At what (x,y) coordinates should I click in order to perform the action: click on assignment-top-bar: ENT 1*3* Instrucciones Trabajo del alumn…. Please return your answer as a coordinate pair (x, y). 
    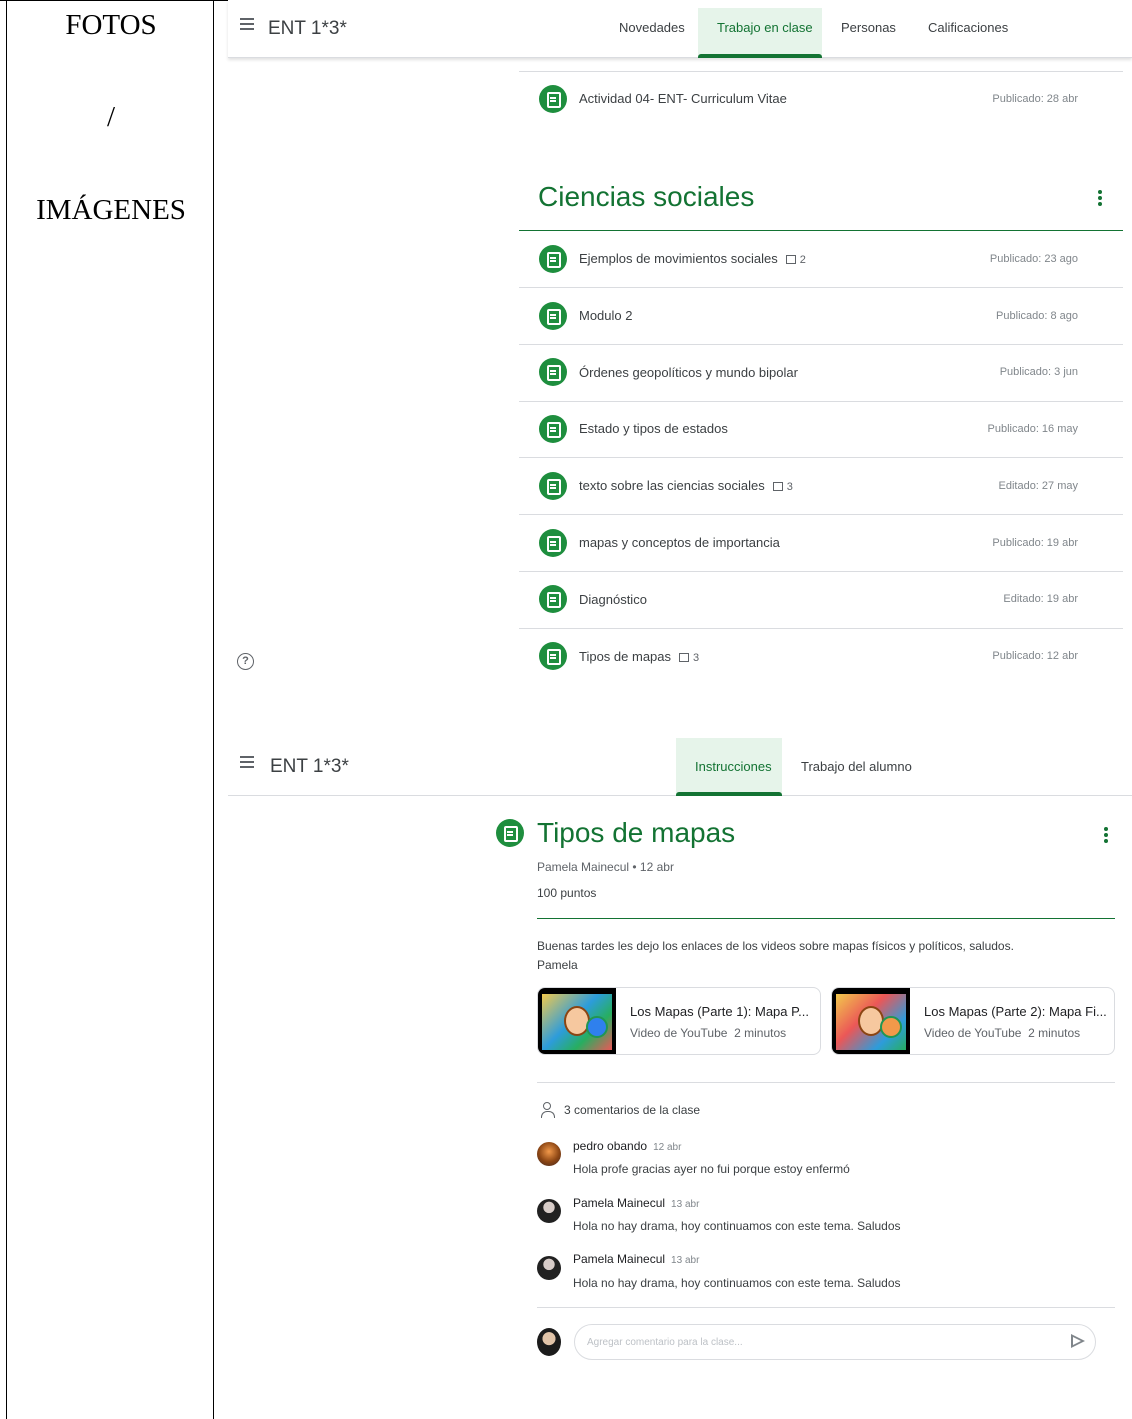
    Looking at the image, I should click on (680, 767).